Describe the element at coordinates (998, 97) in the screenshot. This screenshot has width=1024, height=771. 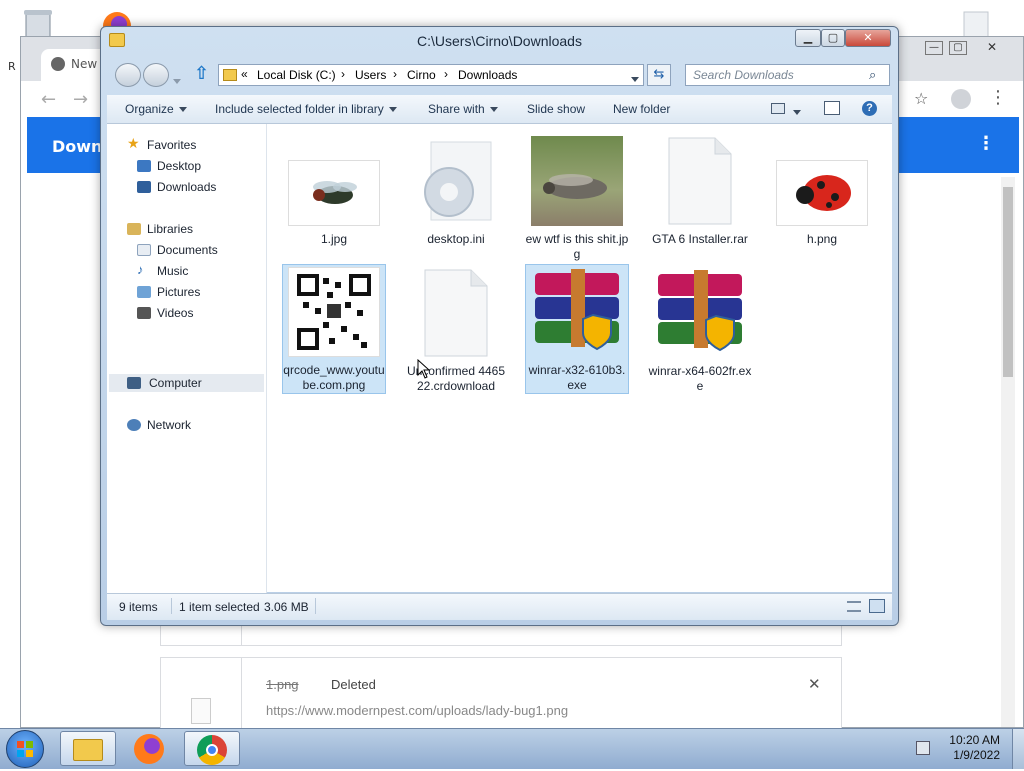
I see `chrome-menu-icon: ⋮` at that location.